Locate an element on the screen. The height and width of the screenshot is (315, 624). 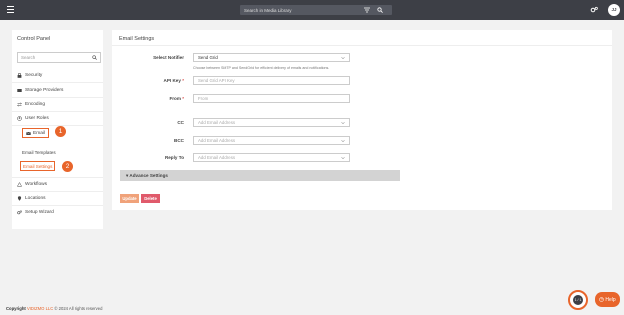
sidebar-item-email-templates: Email Templates is located at coordinates (39, 152).